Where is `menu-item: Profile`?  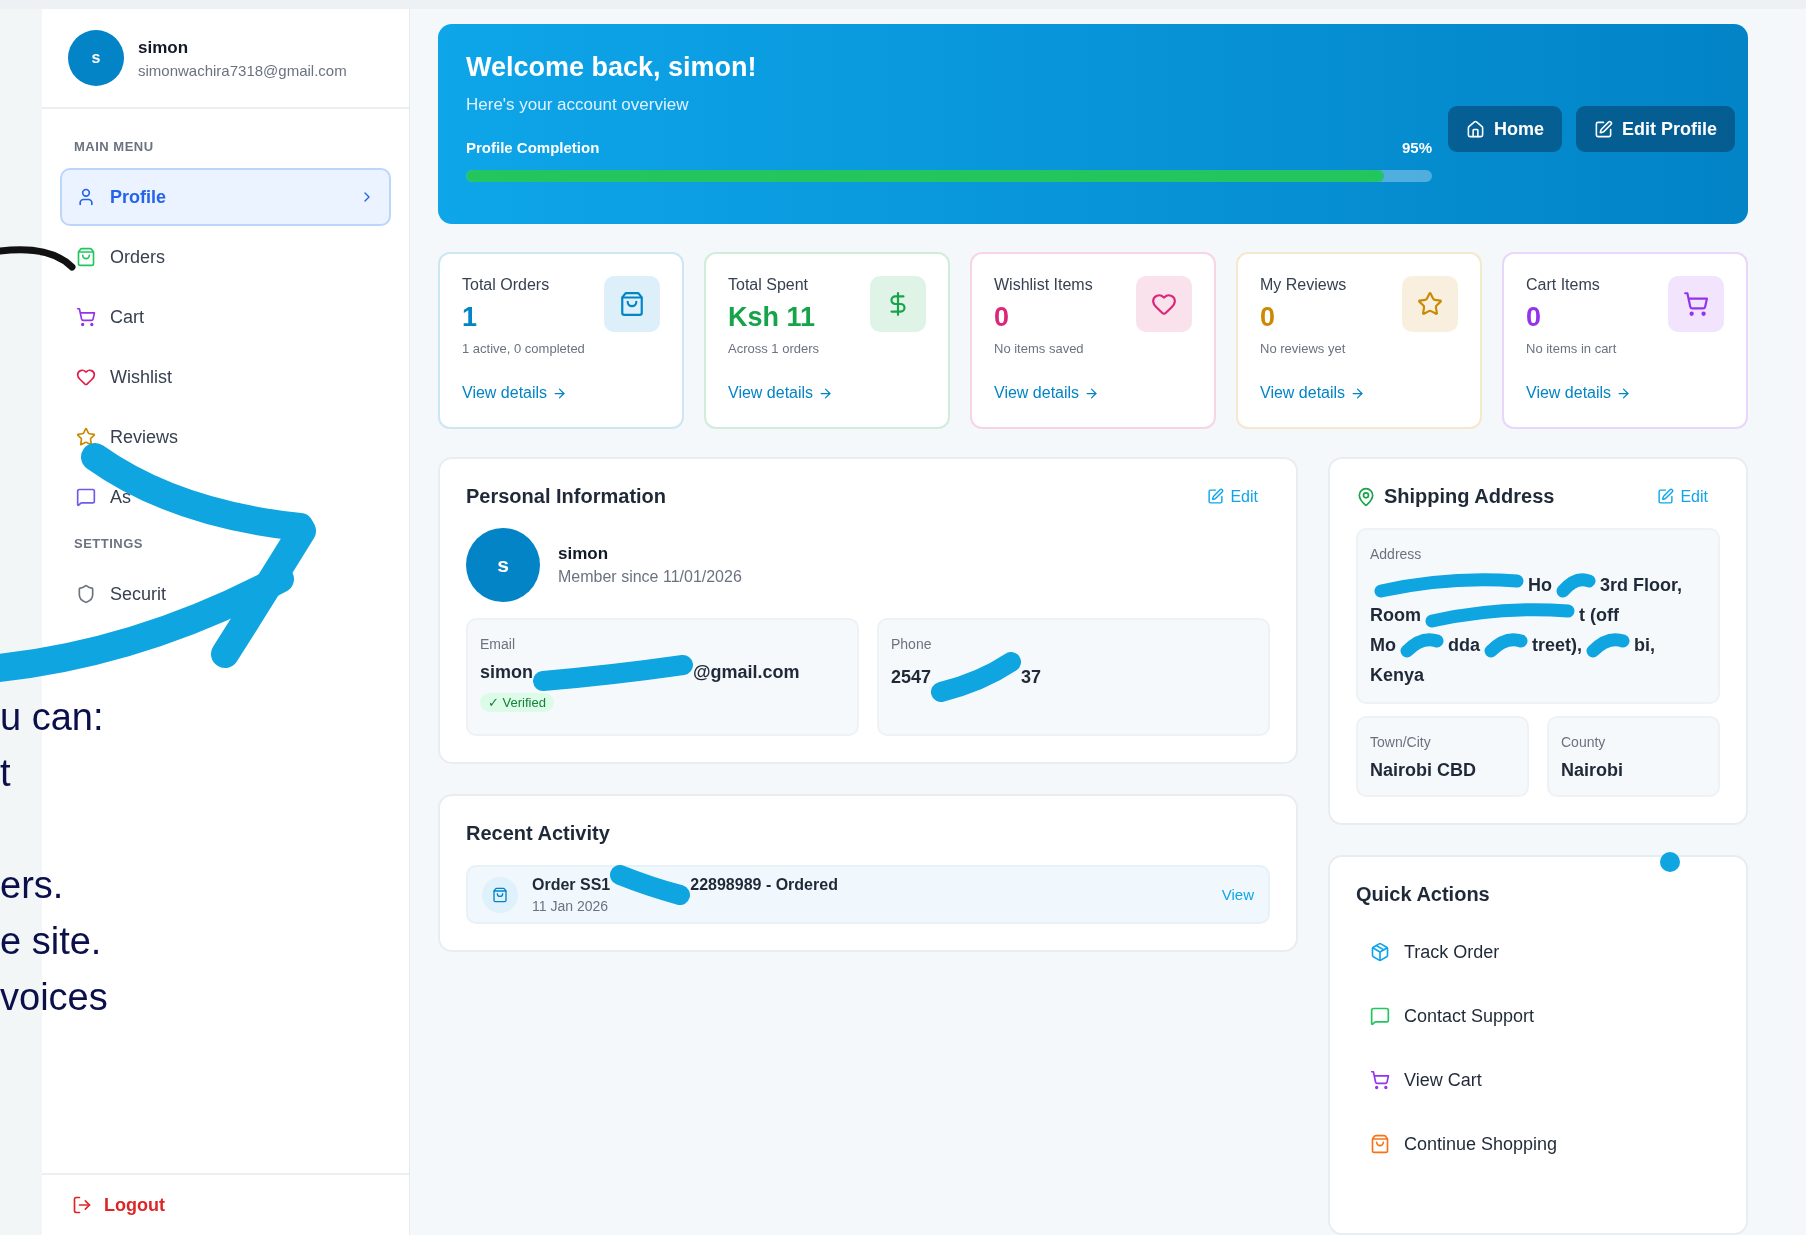
menu-item: Profile is located at coordinates (225, 197).